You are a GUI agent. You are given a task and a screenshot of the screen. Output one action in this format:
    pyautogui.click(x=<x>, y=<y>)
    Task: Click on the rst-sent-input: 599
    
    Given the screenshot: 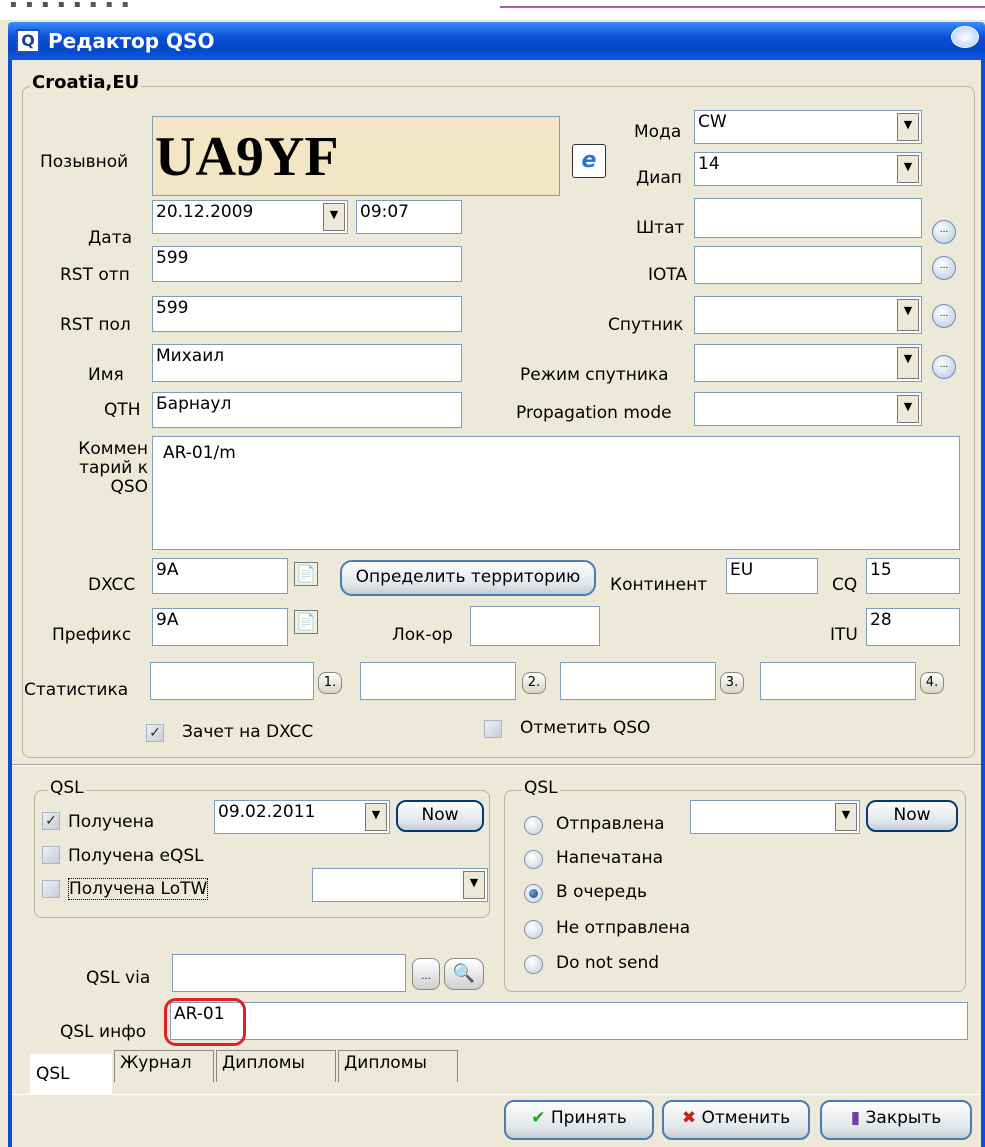 What is the action you would take?
    pyautogui.click(x=307, y=264)
    